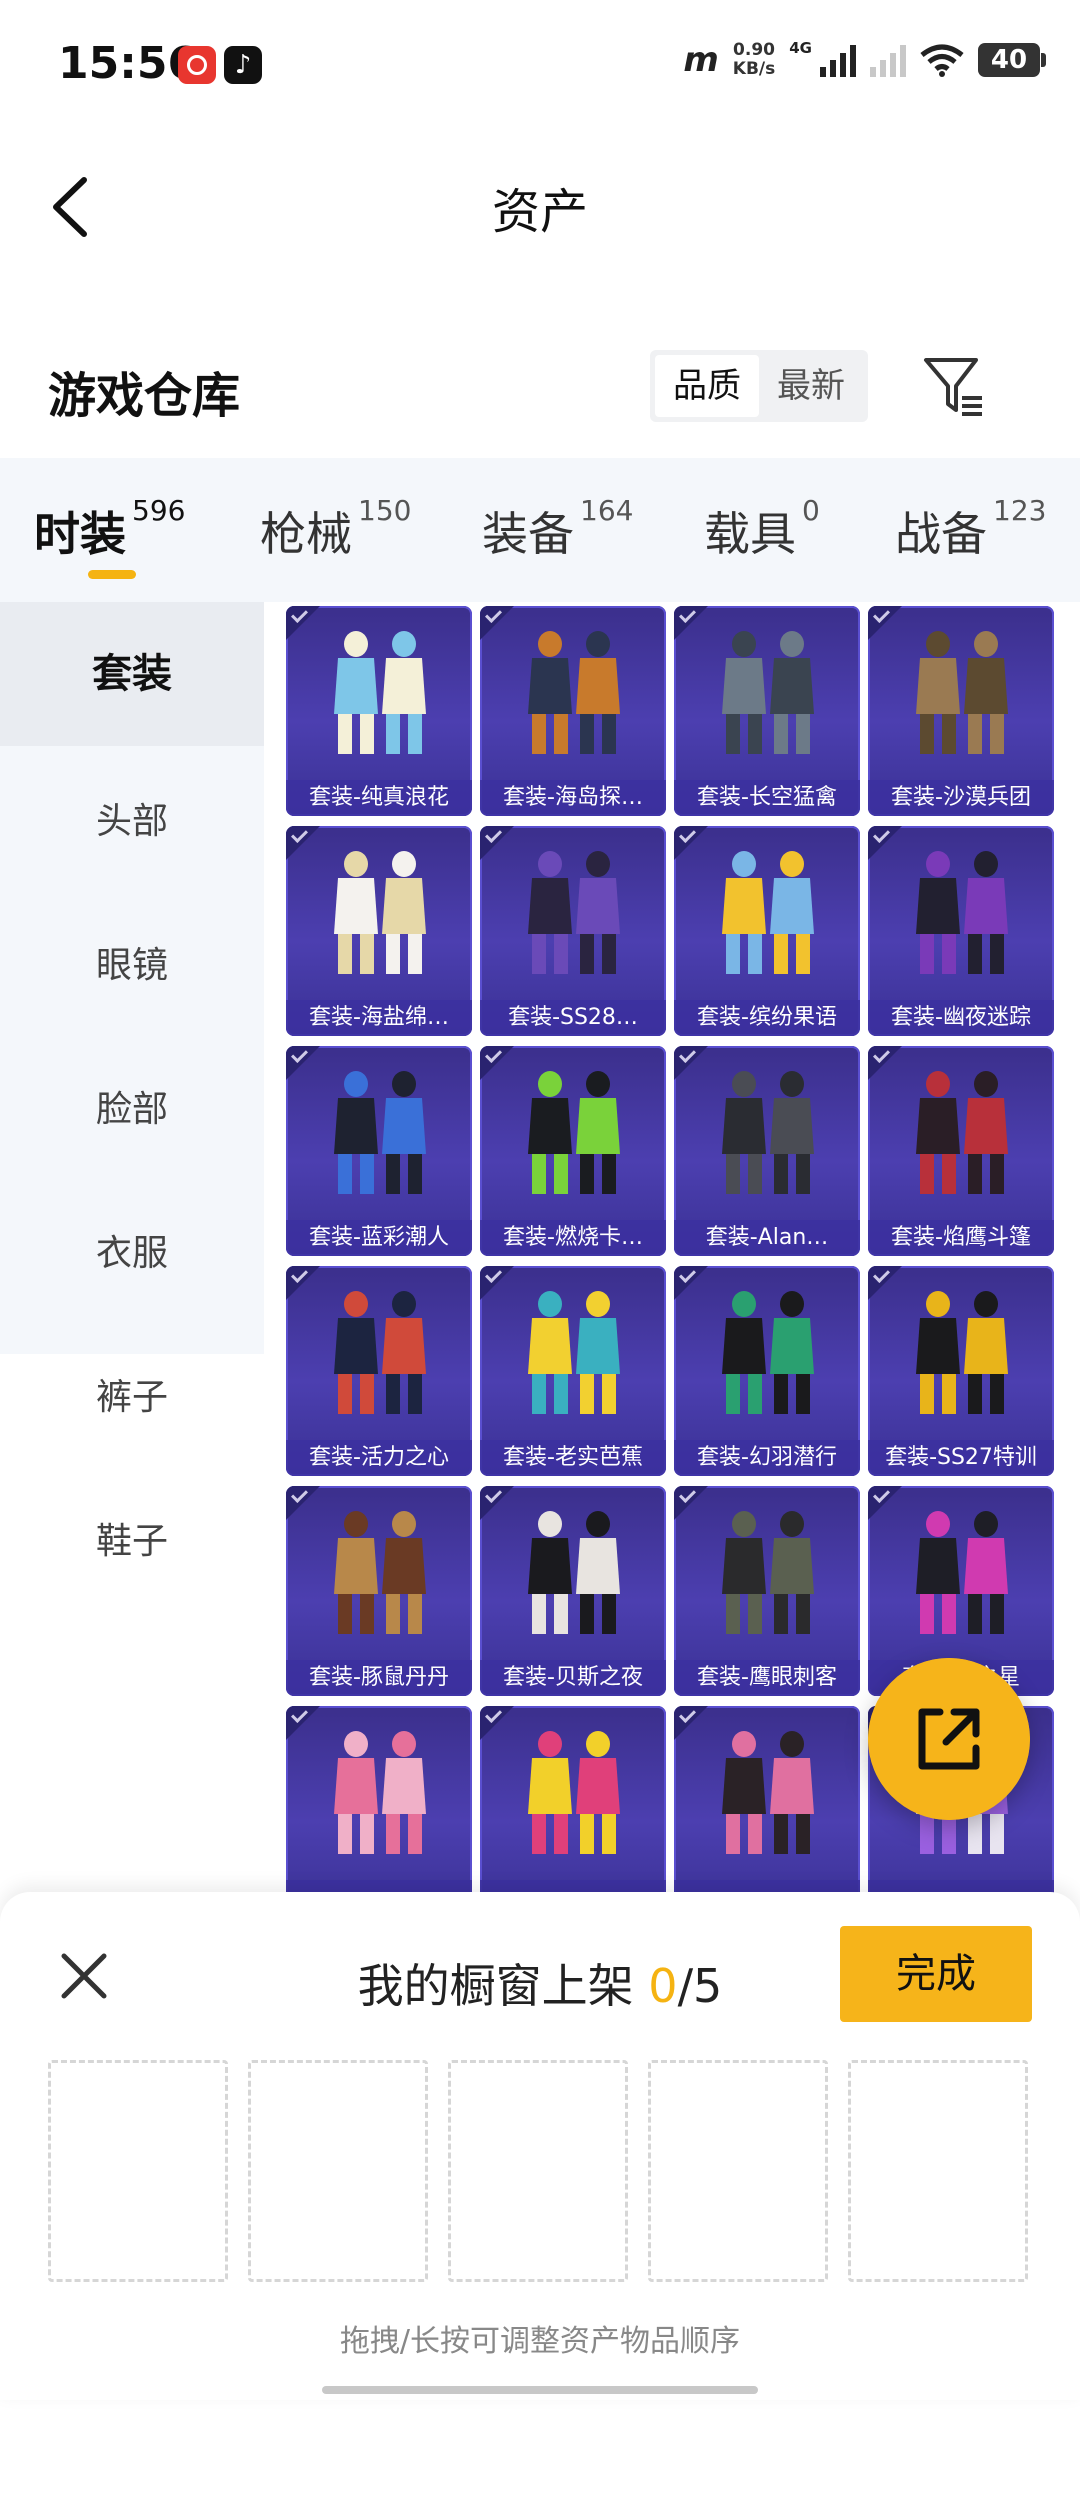 Image resolution: width=1080 pixels, height=2504 pixels. I want to click on item-label: 套装-幻羽潜行, so click(767, 1458).